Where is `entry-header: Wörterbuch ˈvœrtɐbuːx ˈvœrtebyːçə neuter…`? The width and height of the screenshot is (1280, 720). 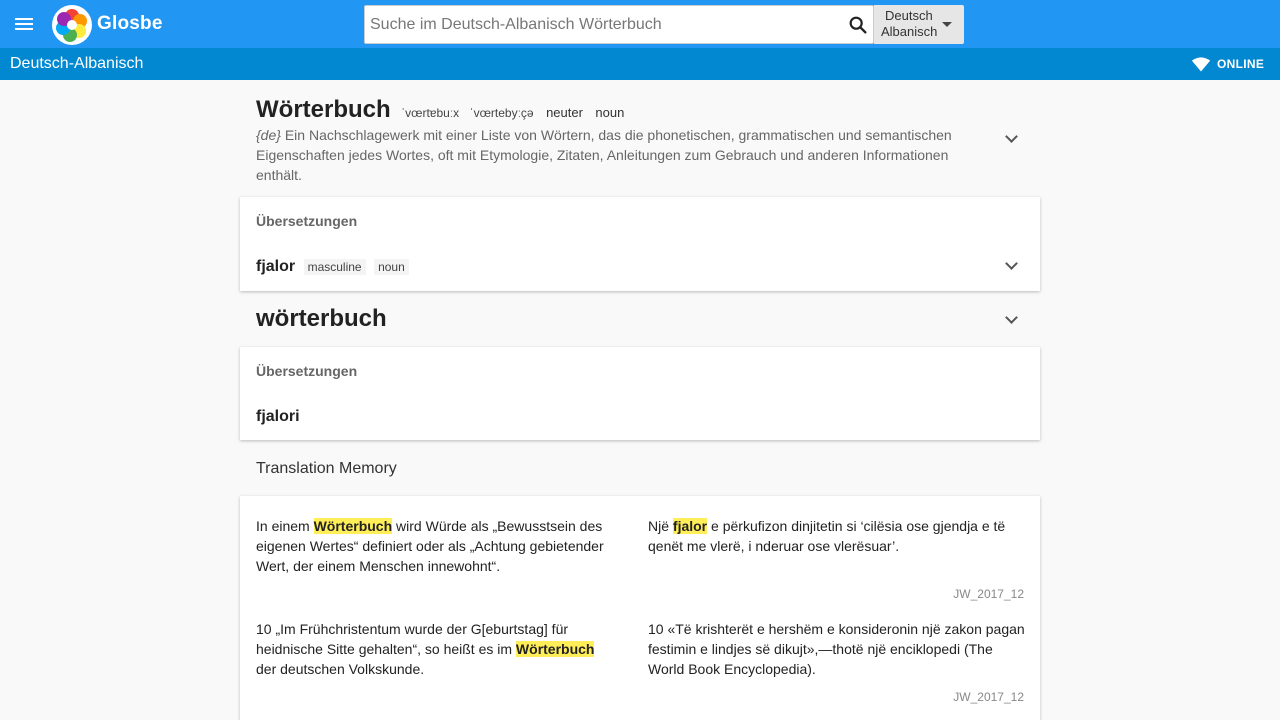
entry-header: Wörterbuch ˈvœrtɐbuːx ˈvœrtebyːçə neuter… is located at coordinates (626, 110).